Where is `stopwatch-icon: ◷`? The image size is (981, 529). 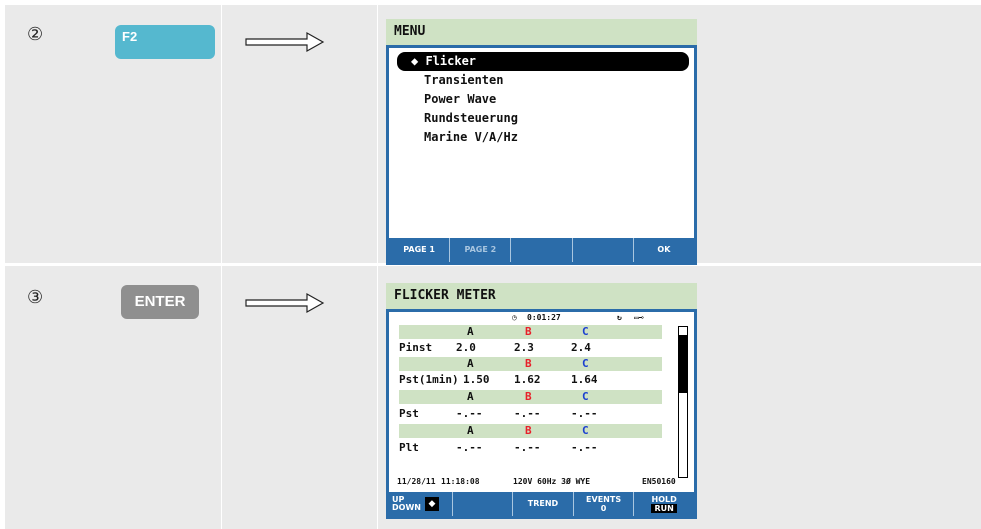
stopwatch-icon: ◷ is located at coordinates (514, 317).